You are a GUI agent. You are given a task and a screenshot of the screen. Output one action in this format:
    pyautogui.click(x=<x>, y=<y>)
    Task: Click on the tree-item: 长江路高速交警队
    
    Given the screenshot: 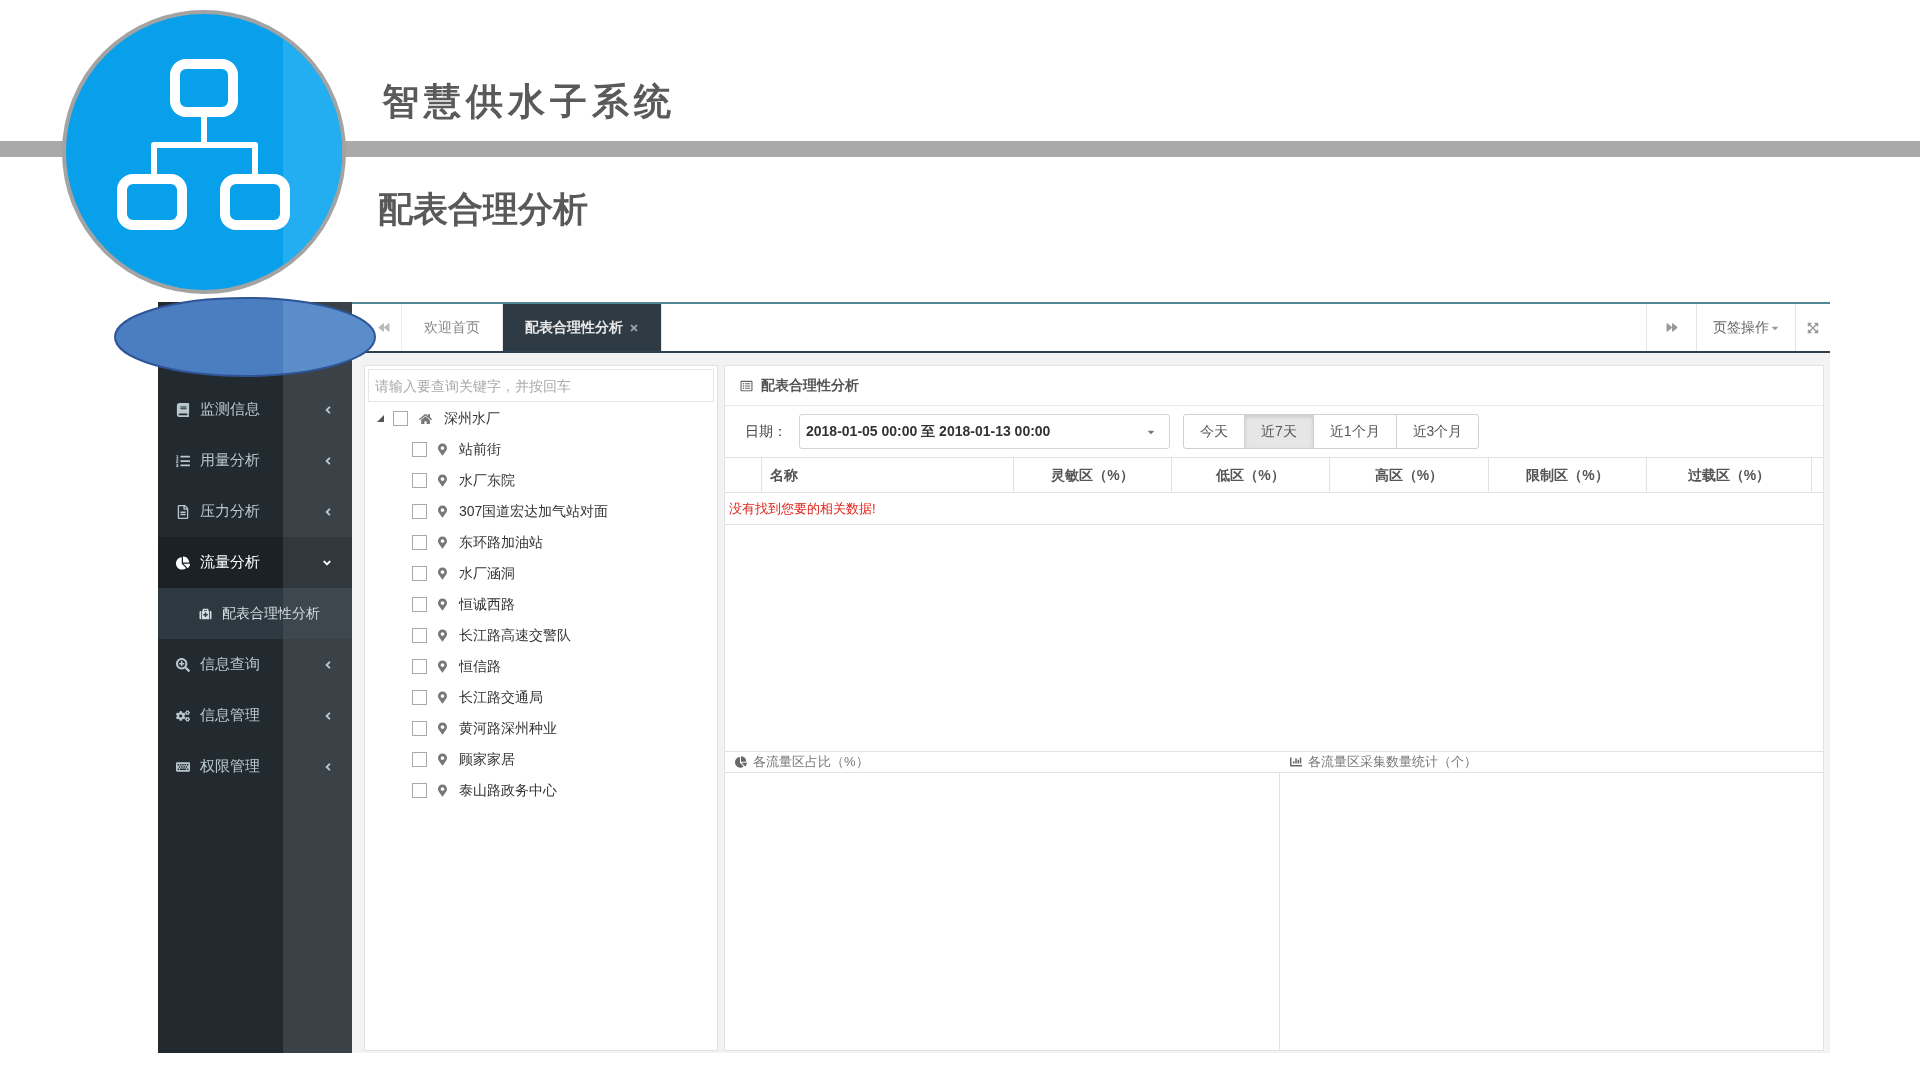 What is the action you would take?
    pyautogui.click(x=515, y=635)
    